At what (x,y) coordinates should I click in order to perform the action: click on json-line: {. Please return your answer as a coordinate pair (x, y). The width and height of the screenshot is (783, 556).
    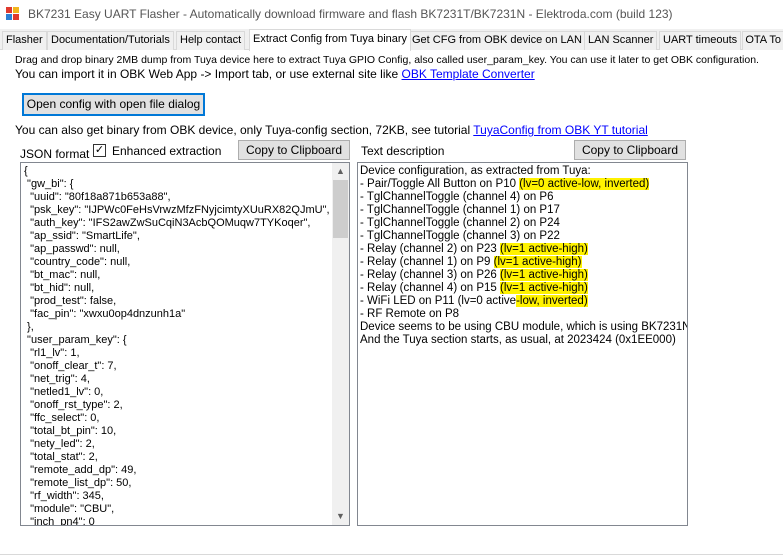
    Looking at the image, I should click on (26, 171).